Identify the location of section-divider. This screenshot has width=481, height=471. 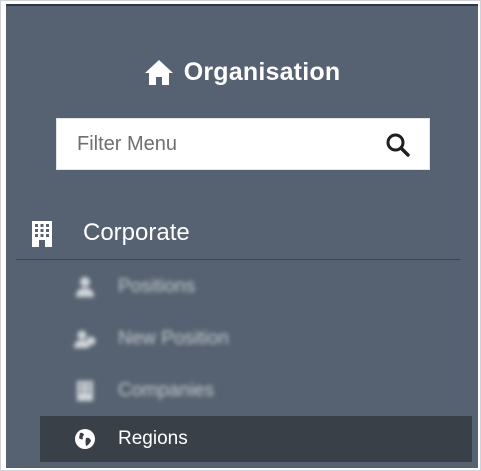
(238, 259).